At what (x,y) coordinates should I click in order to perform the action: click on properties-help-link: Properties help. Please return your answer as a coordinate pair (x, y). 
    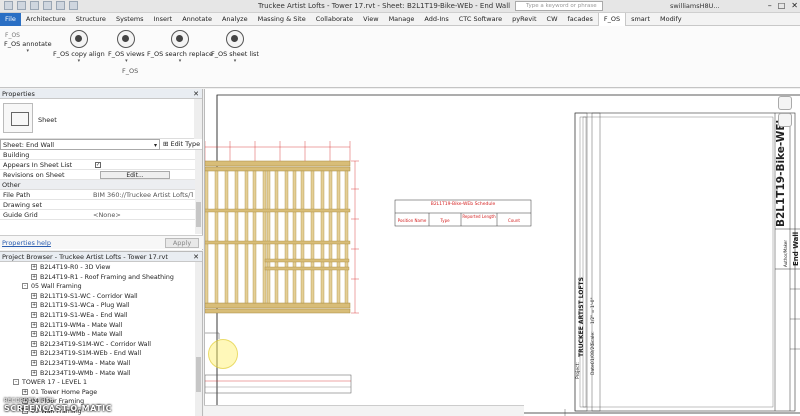
    Looking at the image, I should click on (26, 243).